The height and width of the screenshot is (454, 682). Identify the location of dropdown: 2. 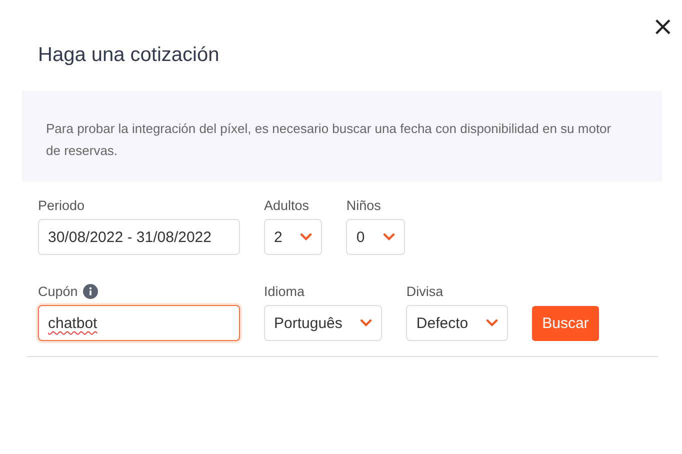
(293, 237).